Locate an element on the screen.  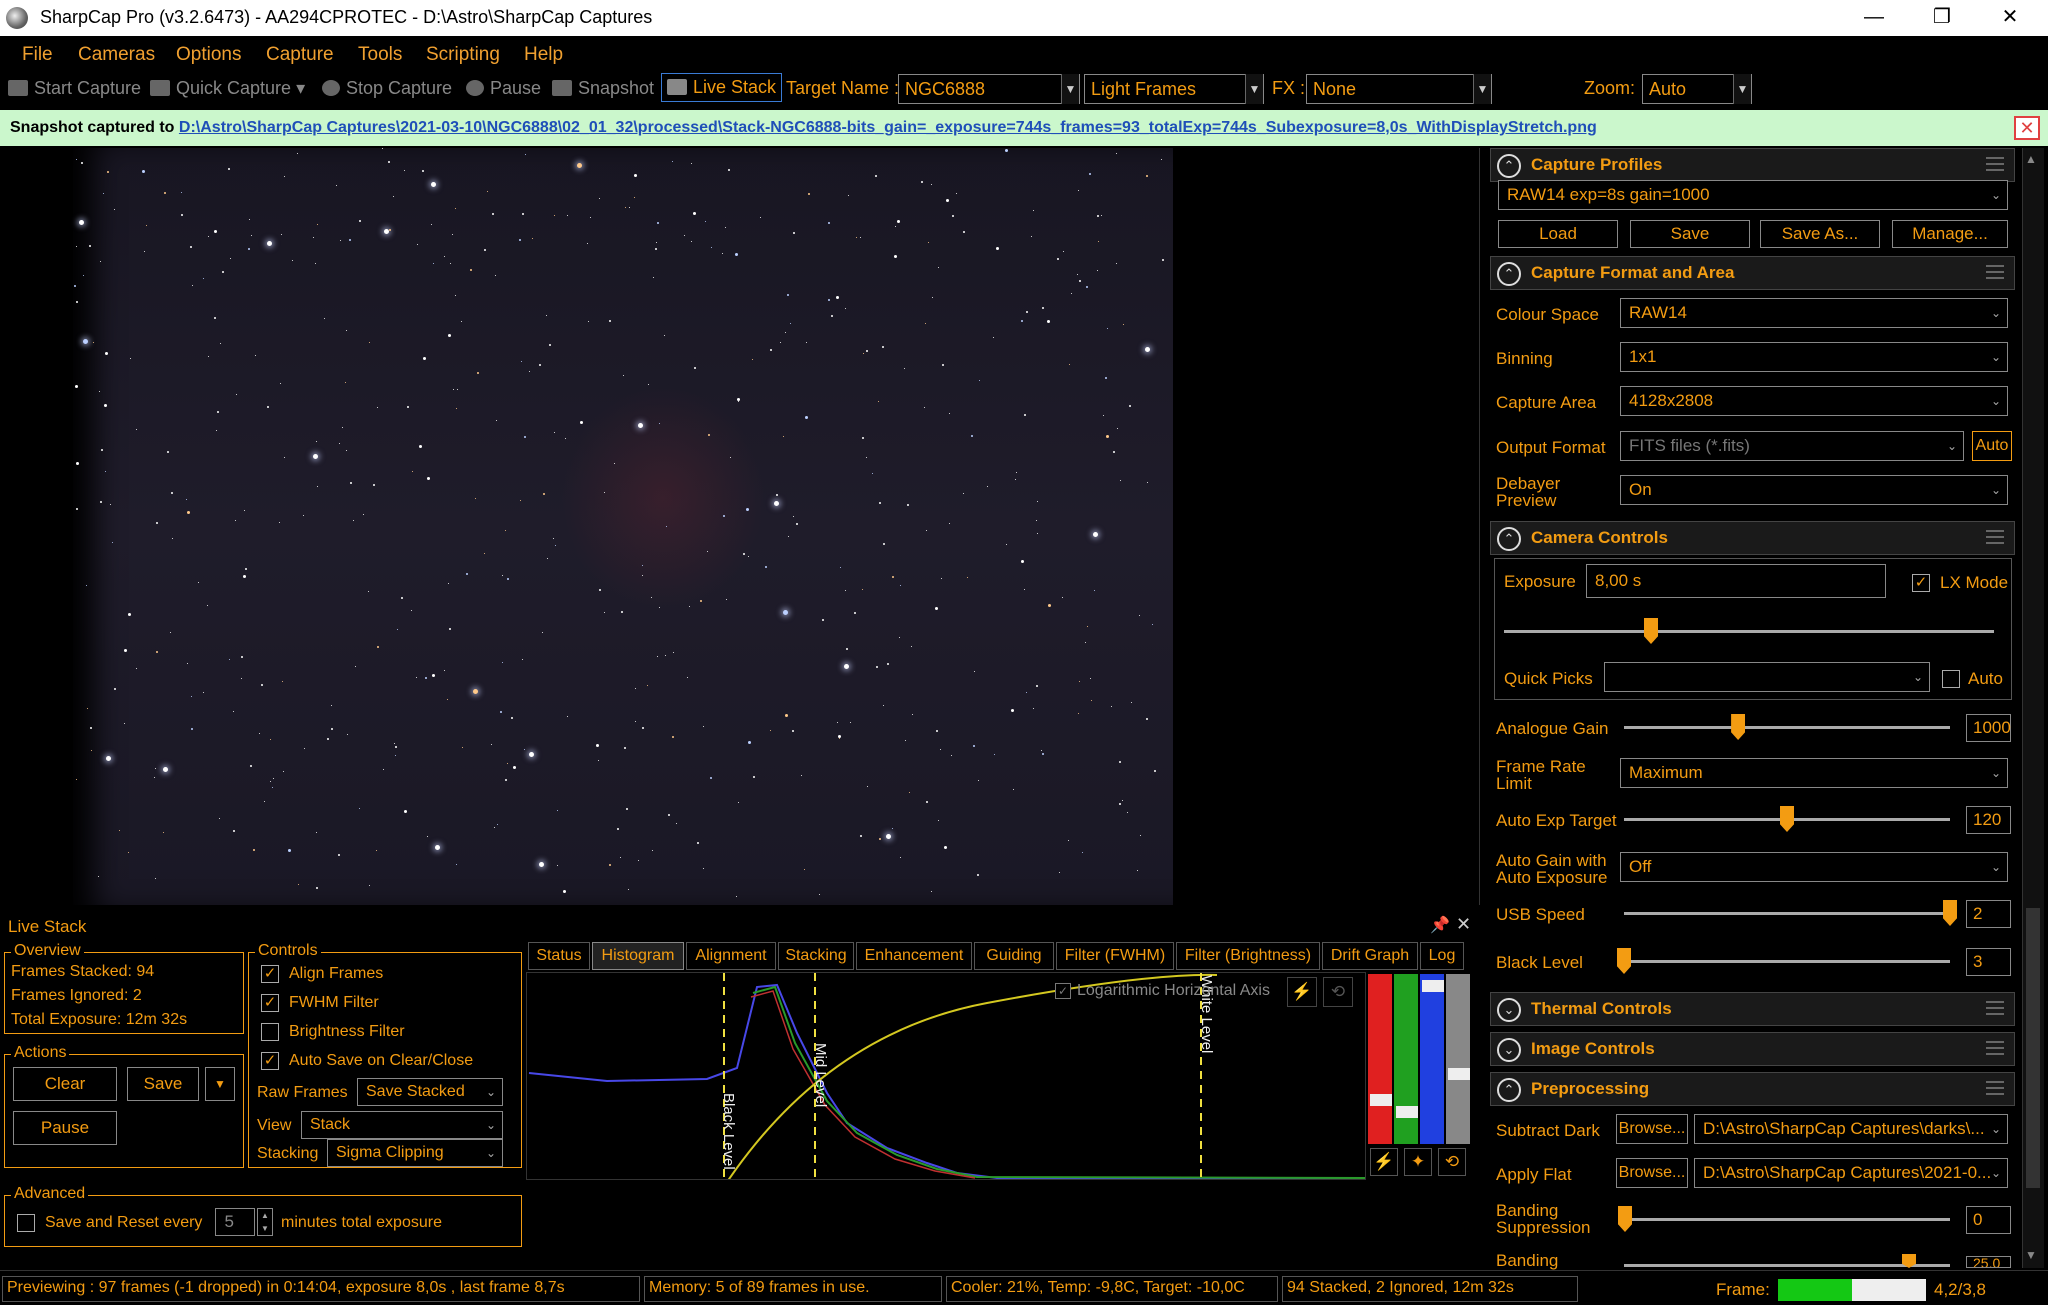
frame-type-select: Light Frames is located at coordinates (1174, 89).